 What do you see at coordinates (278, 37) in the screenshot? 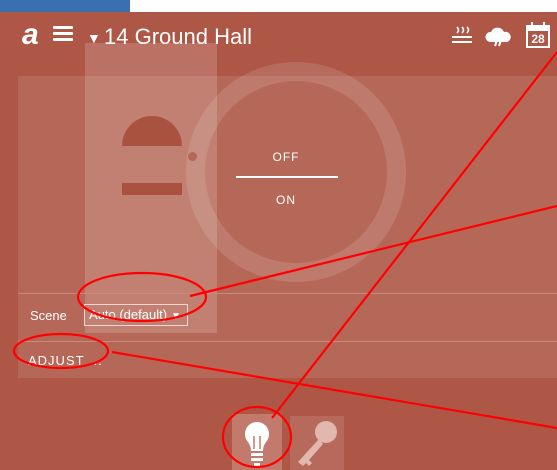
I see `header-bar: a ▼ 14 Ground Hall 28` at bounding box center [278, 37].